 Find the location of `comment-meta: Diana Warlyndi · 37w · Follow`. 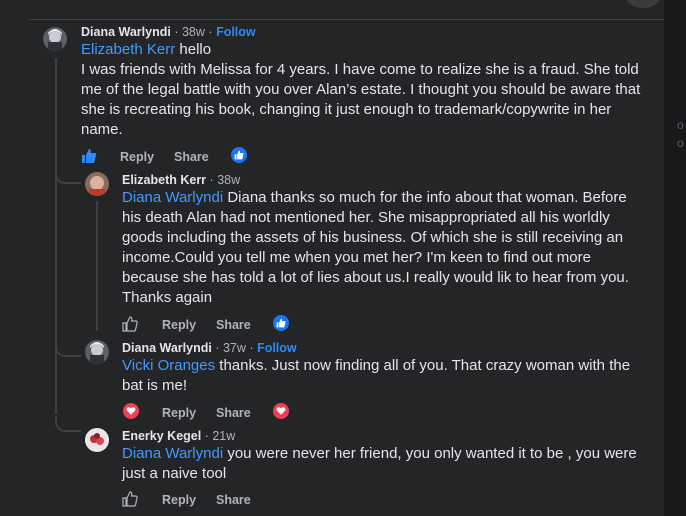

comment-meta: Diana Warlyndi · 37w · Follow is located at coordinates (209, 348).